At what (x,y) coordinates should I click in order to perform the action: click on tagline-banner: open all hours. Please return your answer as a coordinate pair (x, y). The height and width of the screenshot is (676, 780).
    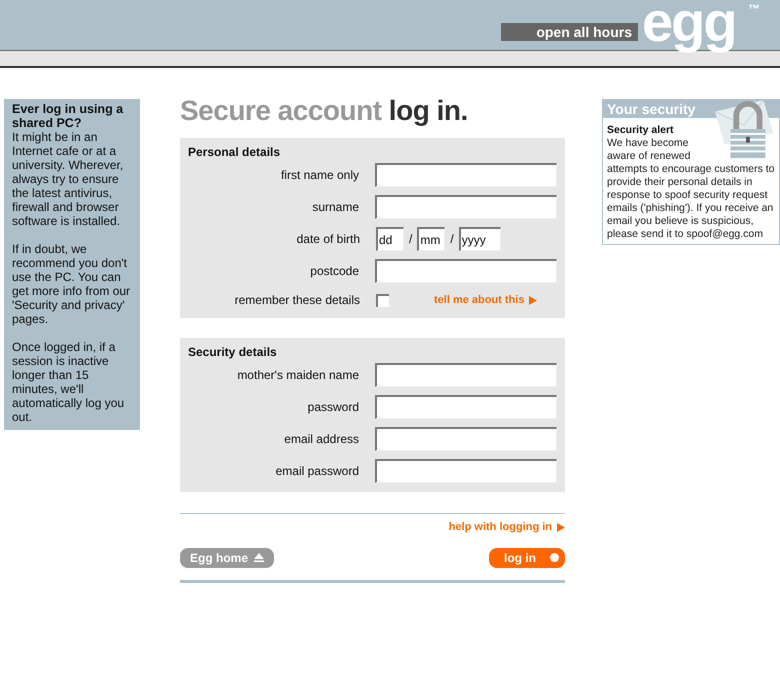
    Looking at the image, I should click on (569, 32).